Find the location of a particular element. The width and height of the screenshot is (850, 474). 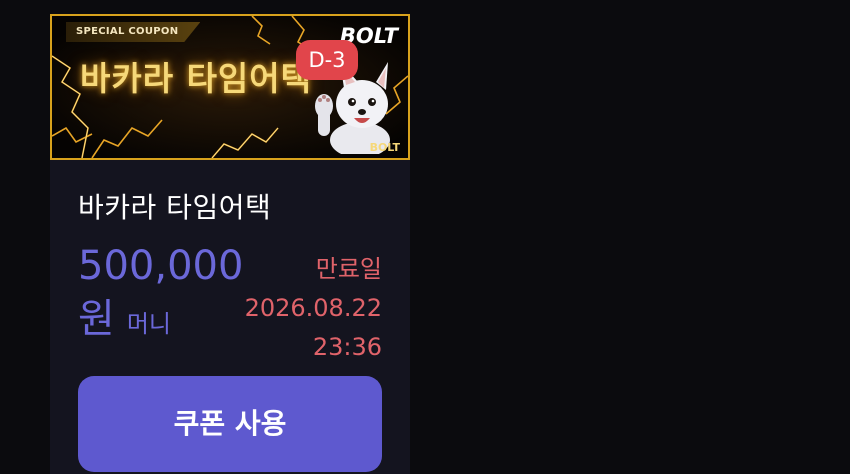

currency-row: 원 머니 is located at coordinates (124, 319).